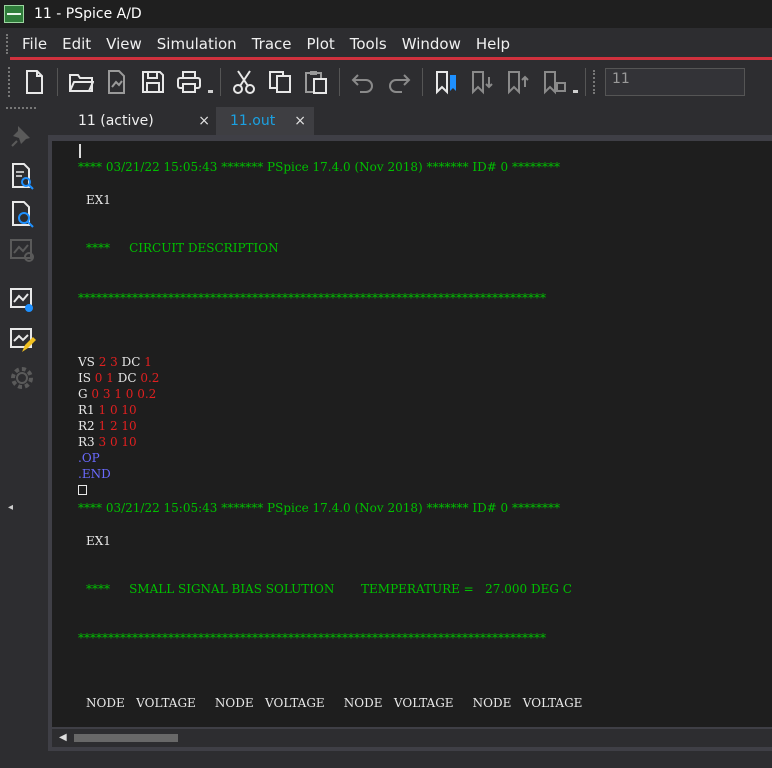 The height and width of the screenshot is (768, 772). I want to click on pin-button, so click(22, 136).